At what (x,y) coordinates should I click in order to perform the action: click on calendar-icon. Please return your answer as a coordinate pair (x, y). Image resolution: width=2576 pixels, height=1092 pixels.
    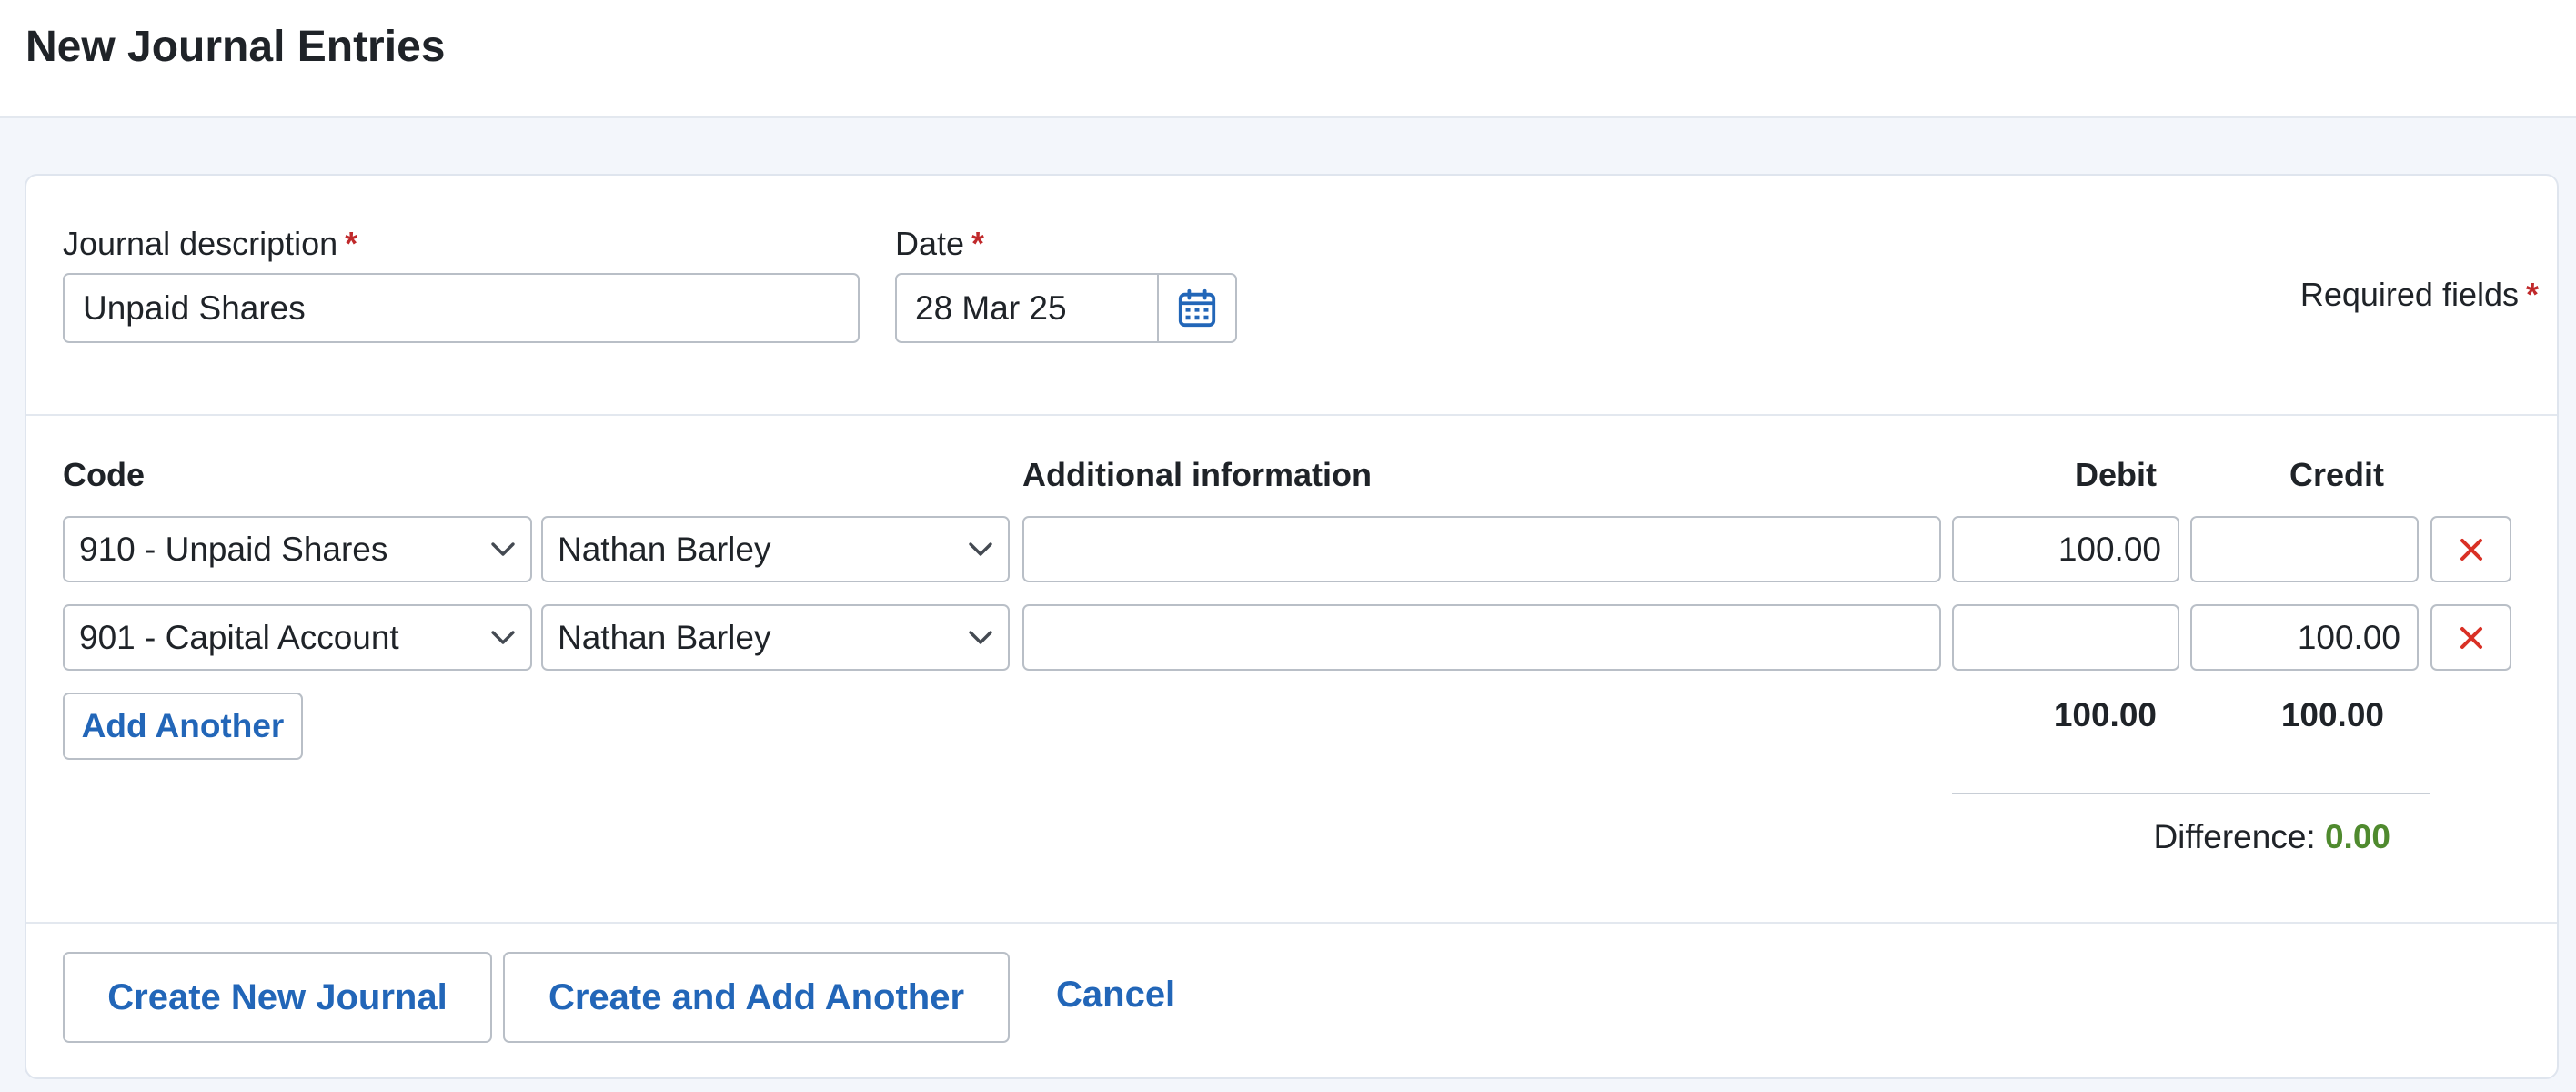
    Looking at the image, I should click on (1197, 308).